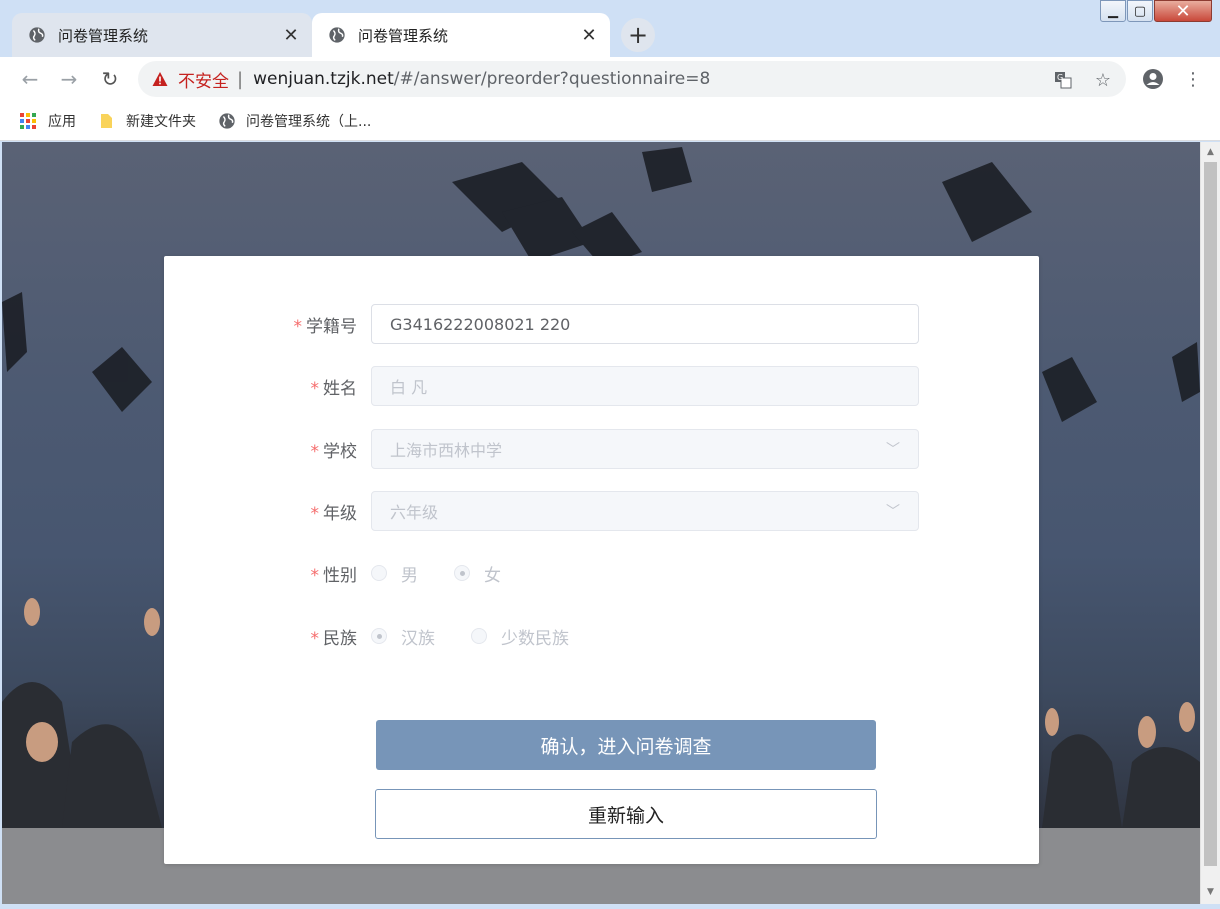  What do you see at coordinates (1060, 77) in the screenshot?
I see `svg-text: G` at bounding box center [1060, 77].